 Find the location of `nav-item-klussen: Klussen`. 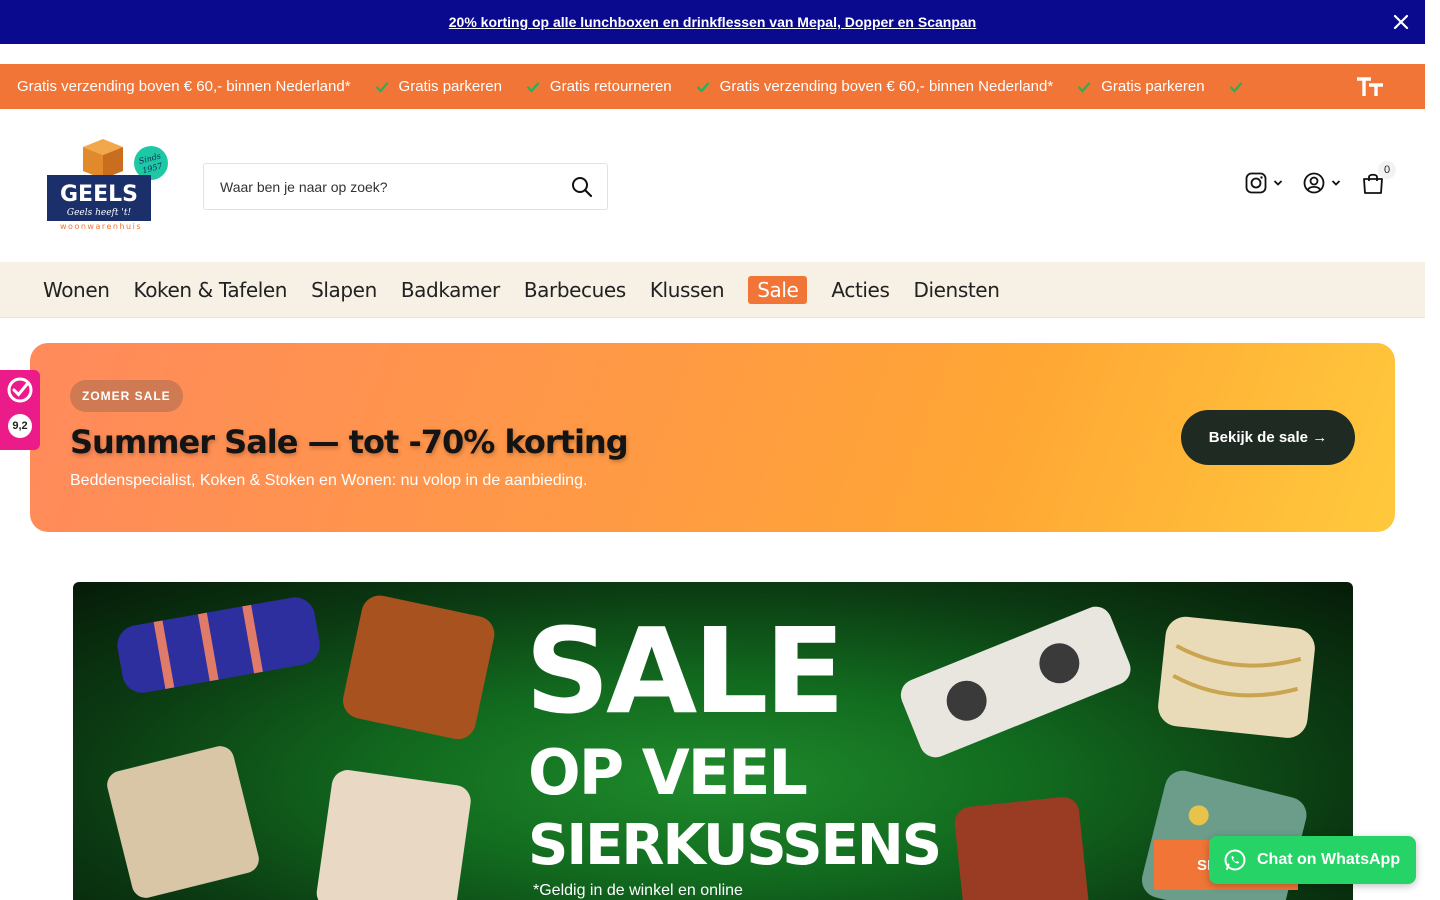

nav-item-klussen: Klussen is located at coordinates (687, 290).